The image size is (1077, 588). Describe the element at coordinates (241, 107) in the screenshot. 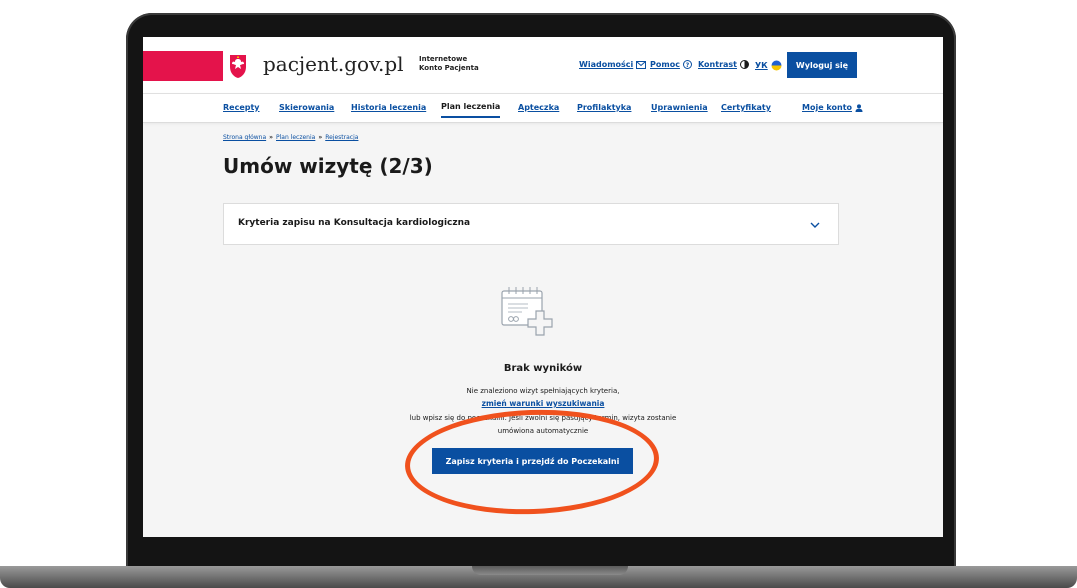

I see `nav-item-recepty: Recepty` at that location.